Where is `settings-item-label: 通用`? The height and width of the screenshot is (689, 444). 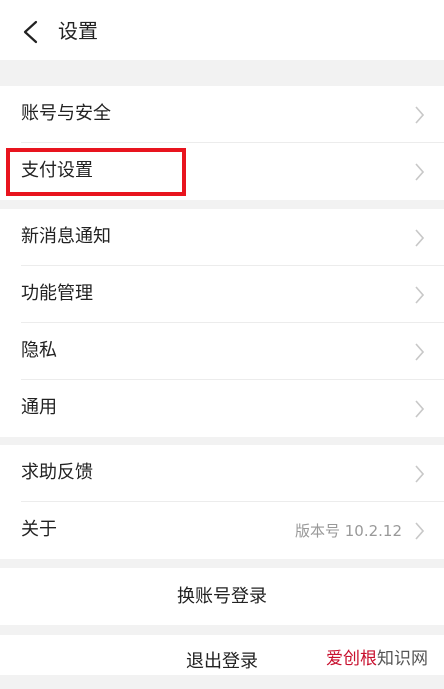
settings-item-label: 通用 is located at coordinates (39, 407).